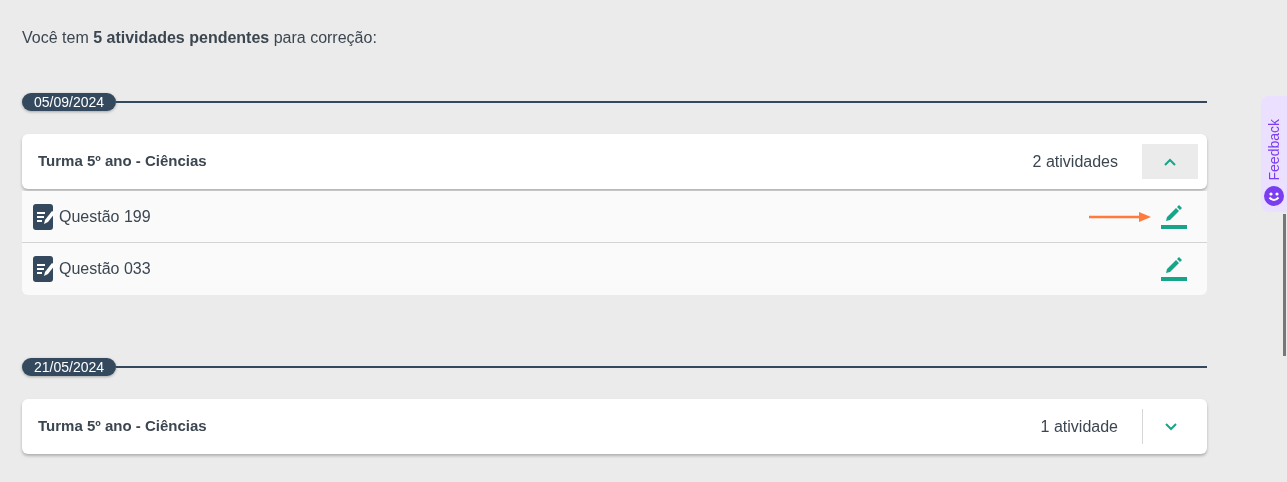 Image resolution: width=1287 pixels, height=482 pixels. What do you see at coordinates (574, 216) in the screenshot?
I see `question-title: Questão 199` at bounding box center [574, 216].